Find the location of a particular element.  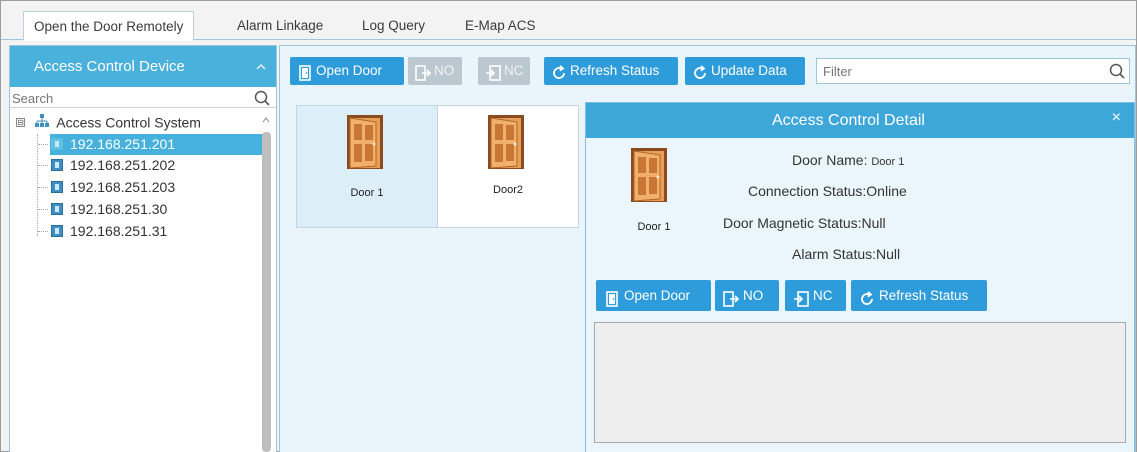

tab-log-query: Log Query is located at coordinates (393, 26).